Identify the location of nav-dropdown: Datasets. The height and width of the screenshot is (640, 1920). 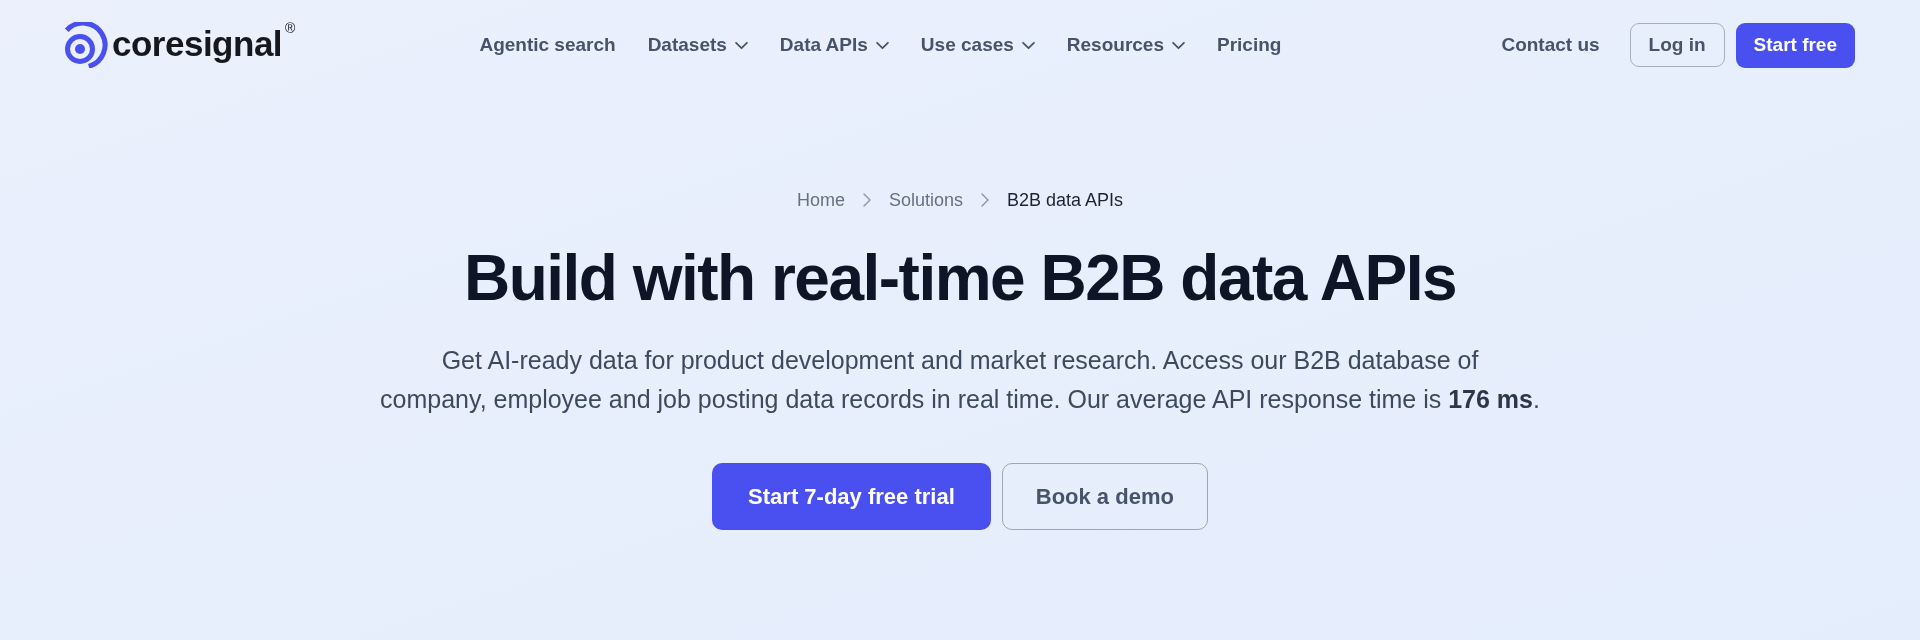
(697, 45).